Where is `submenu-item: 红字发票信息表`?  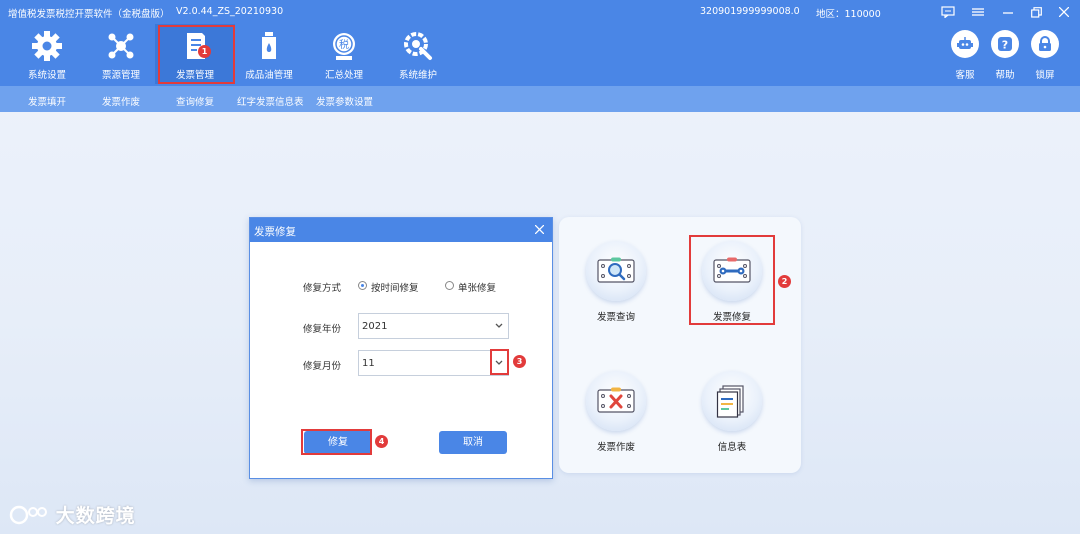 submenu-item: 红字发票信息表 is located at coordinates (270, 101).